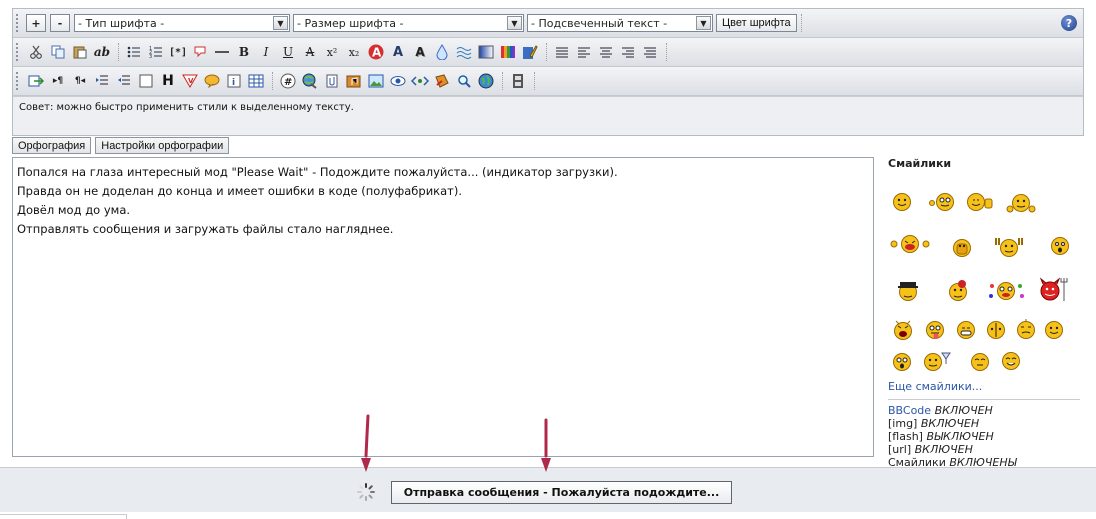 The width and height of the screenshot is (1096, 519). Describe the element at coordinates (182, 23) in the screenshot. I see `font-type-select: - Тип шрифта - ▼` at that location.